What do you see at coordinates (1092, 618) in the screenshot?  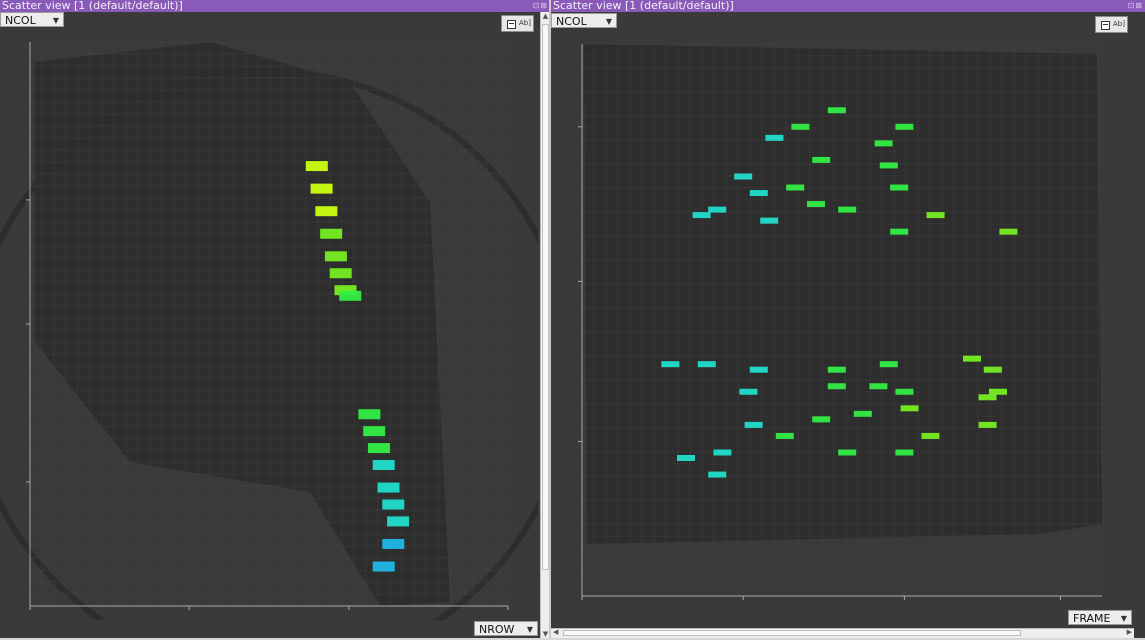 I see `right-x-axis-value: FRAME` at bounding box center [1092, 618].